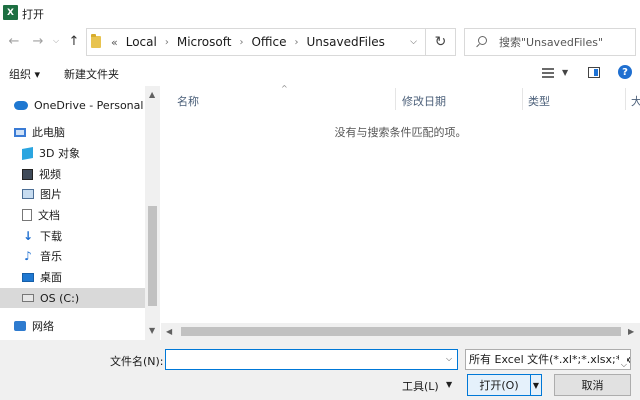  What do you see at coordinates (27, 153) in the screenshot?
I see `cube-icon` at bounding box center [27, 153].